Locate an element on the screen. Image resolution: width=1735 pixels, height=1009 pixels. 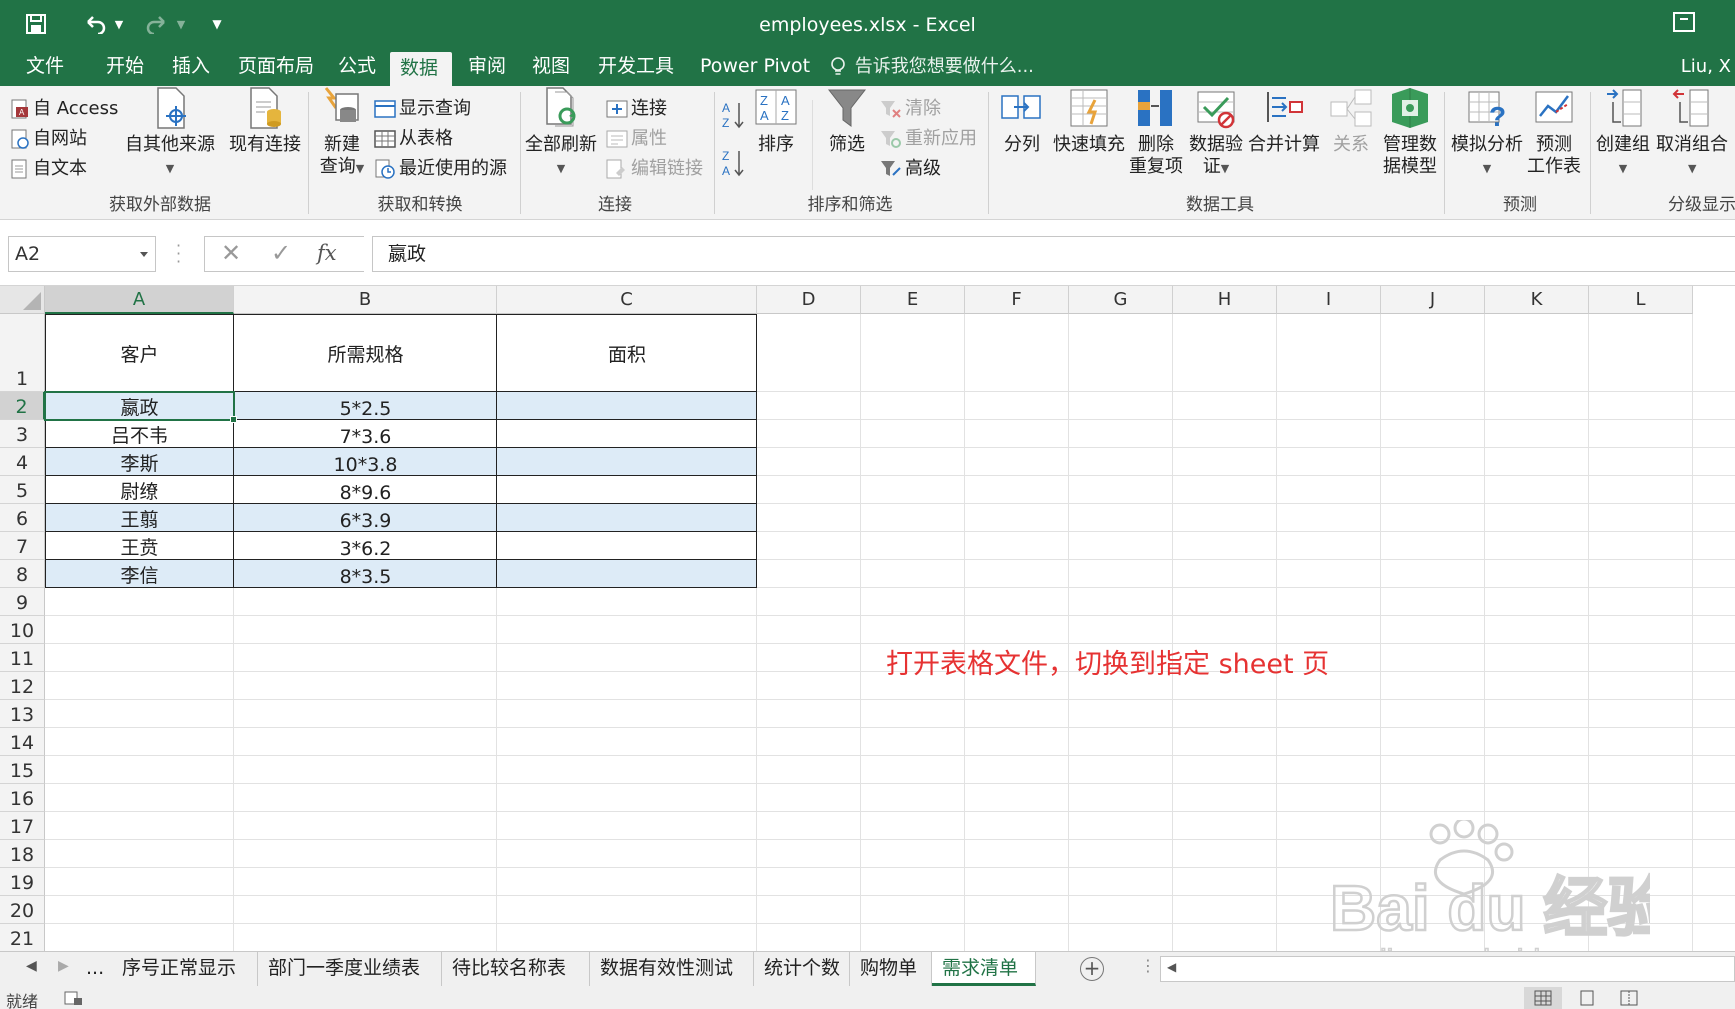
tab-insert: 插入 is located at coordinates (191, 68).